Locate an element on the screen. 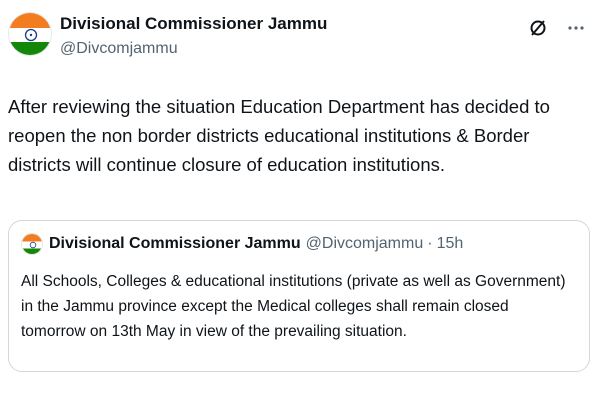 The image size is (600, 400). author-handle: @Divcomjammu is located at coordinates (193, 49).